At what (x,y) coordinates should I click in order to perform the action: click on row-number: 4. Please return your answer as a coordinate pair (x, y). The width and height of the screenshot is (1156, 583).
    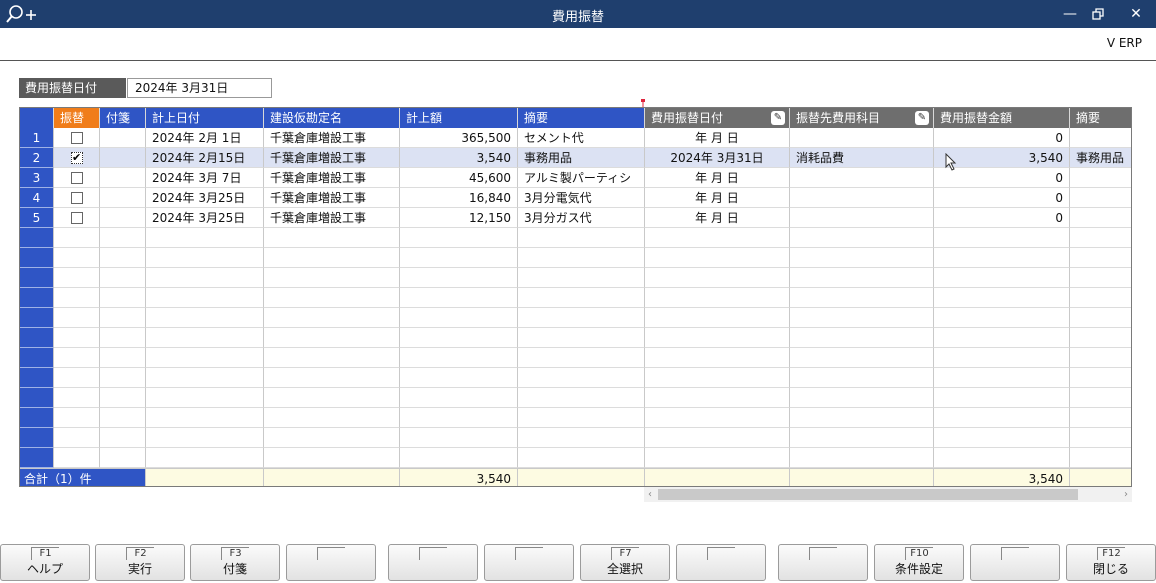
    Looking at the image, I should click on (37, 198).